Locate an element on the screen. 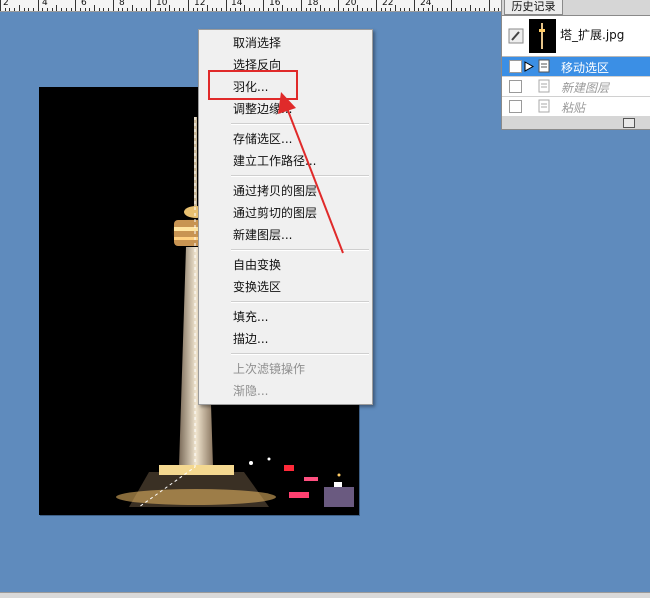 This screenshot has width=650, height=598. ruler-number: 16 is located at coordinates (275, 4).